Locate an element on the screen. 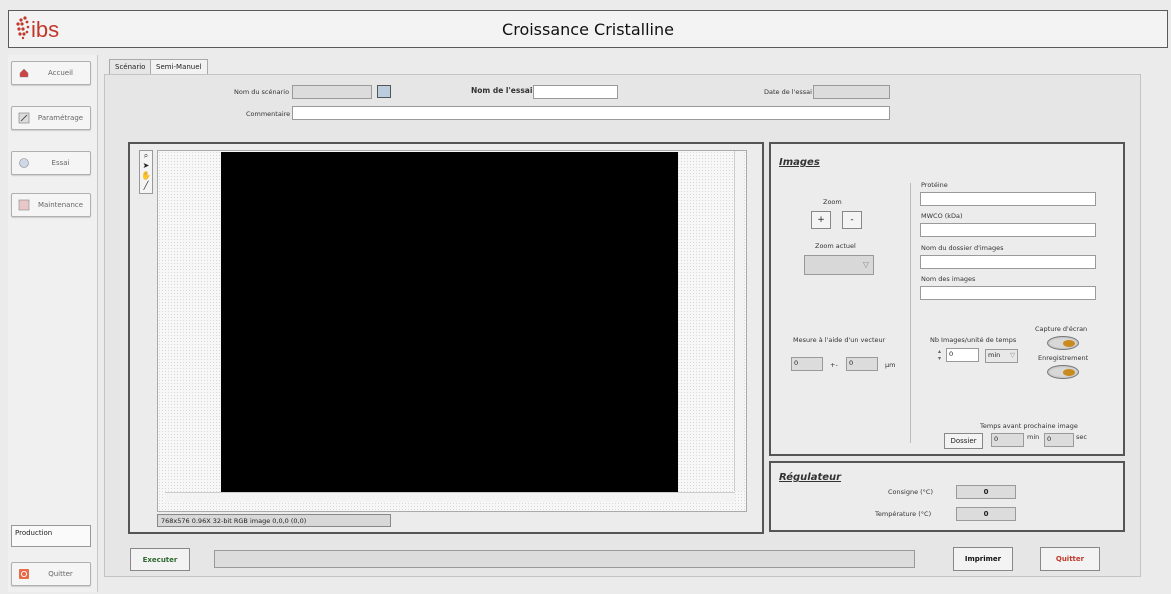 The height and width of the screenshot is (594, 1171). measure-label: Mesure à l'aide d'un vecteur is located at coordinates (839, 340).